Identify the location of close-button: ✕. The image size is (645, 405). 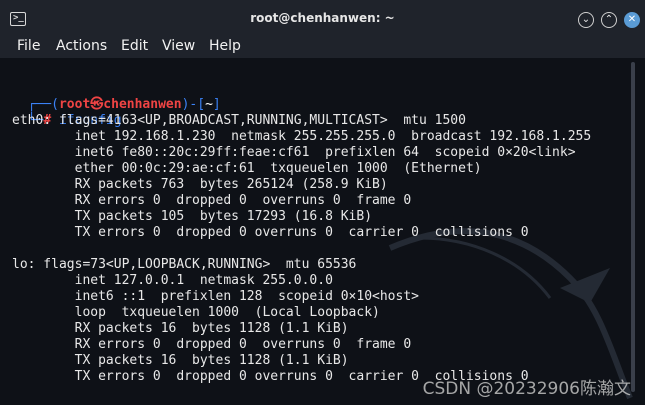
(632, 20).